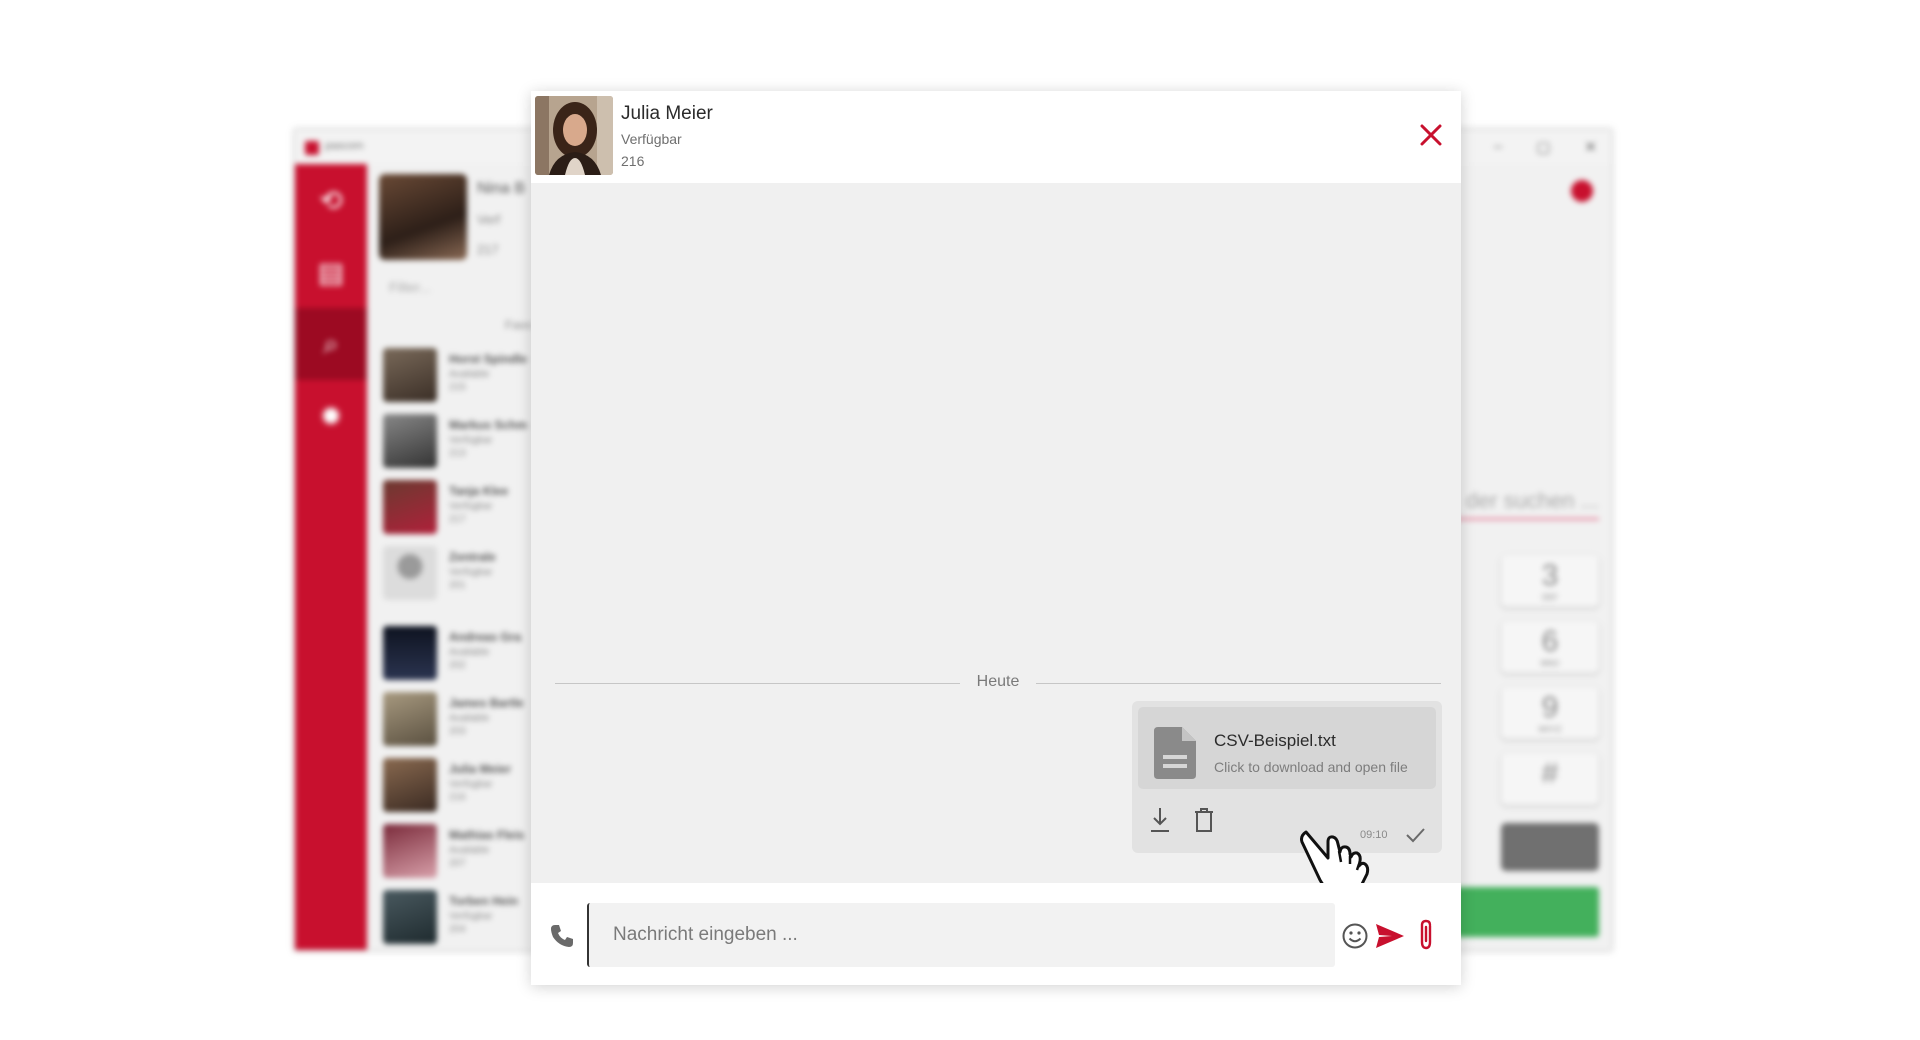 This screenshot has width=1920, height=1040. Describe the element at coordinates (457, 863) in the screenshot. I see `contact-extension: 207` at that location.